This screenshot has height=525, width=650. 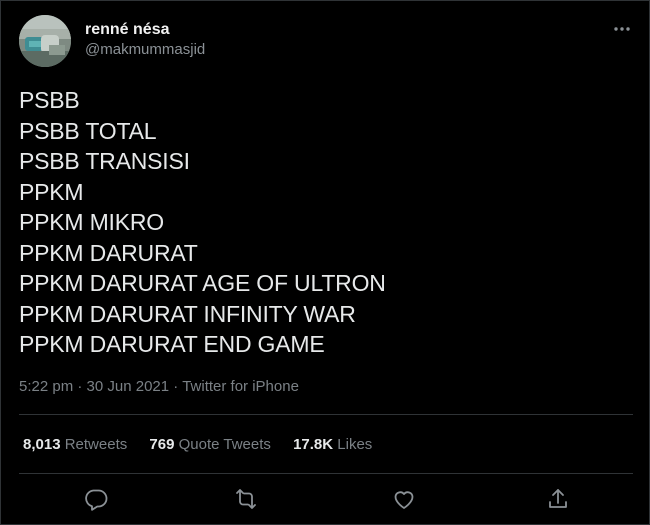 What do you see at coordinates (622, 29) in the screenshot?
I see `more-horizontal-icon` at bounding box center [622, 29].